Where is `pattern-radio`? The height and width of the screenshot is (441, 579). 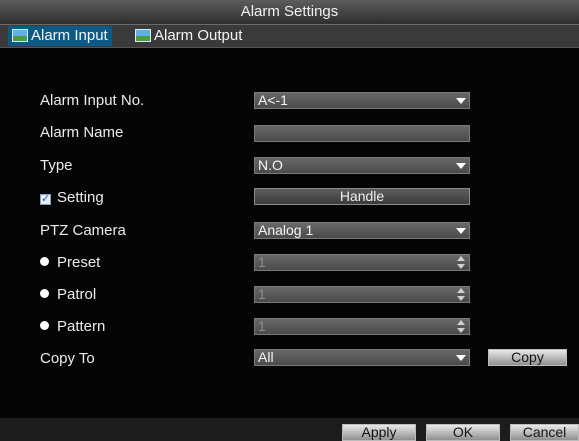
pattern-radio is located at coordinates (44, 325).